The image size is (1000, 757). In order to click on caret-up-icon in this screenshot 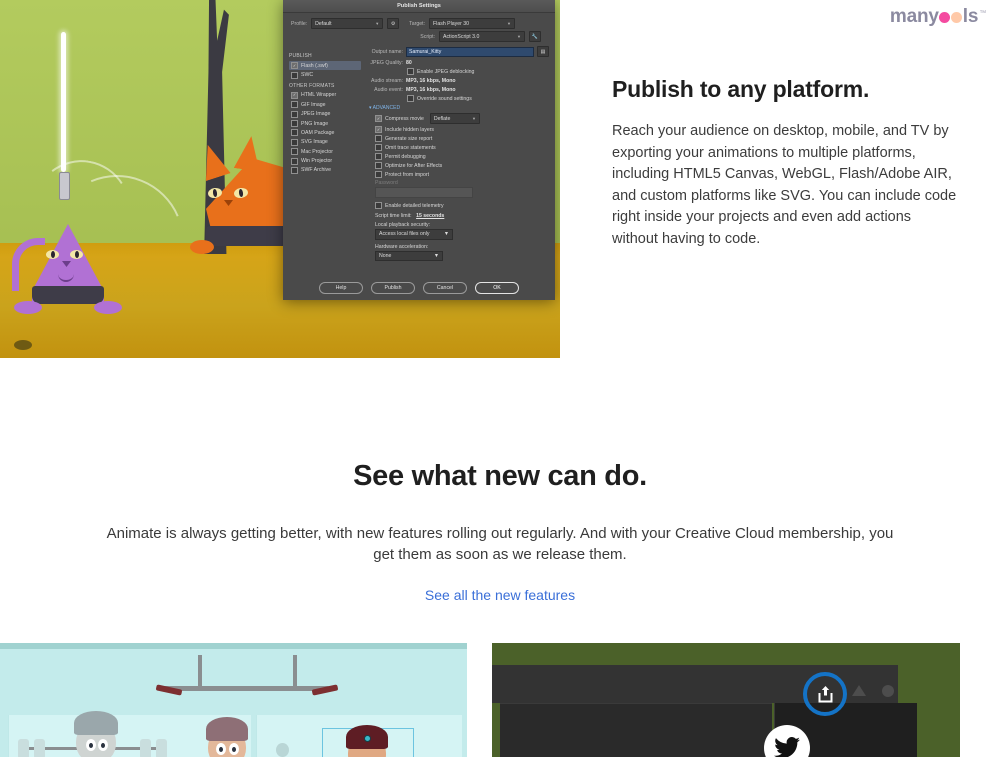, I will do `click(859, 690)`.